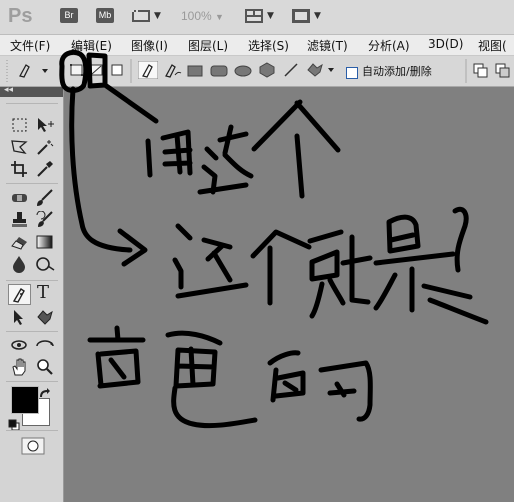 This screenshot has height=502, width=514. What do you see at coordinates (211, 379) in the screenshot?
I see `annotation-char-se` at bounding box center [211, 379].